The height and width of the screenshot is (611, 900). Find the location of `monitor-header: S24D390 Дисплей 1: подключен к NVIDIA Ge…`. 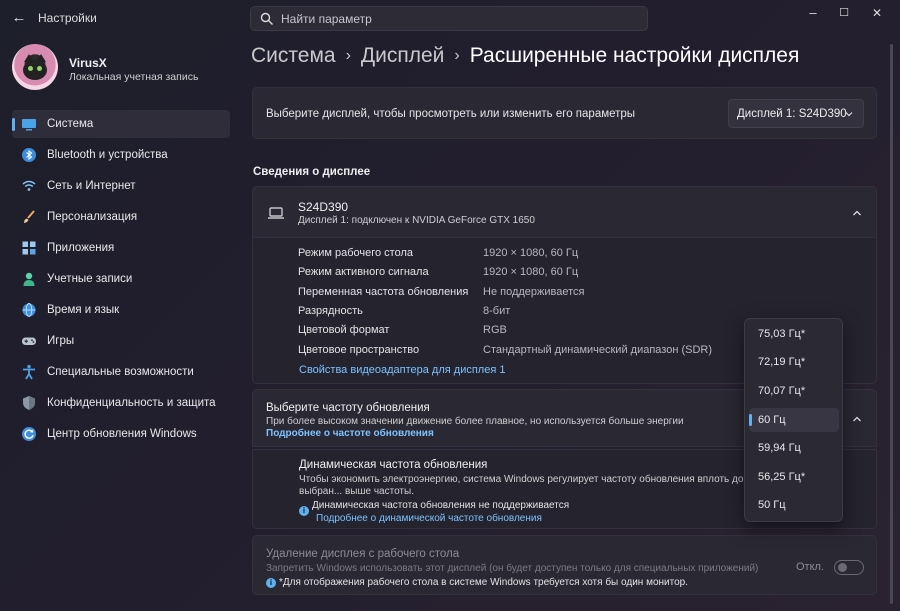

monitor-header: S24D390 Дисплей 1: подключен к NVIDIA Ge… is located at coordinates (564, 212).